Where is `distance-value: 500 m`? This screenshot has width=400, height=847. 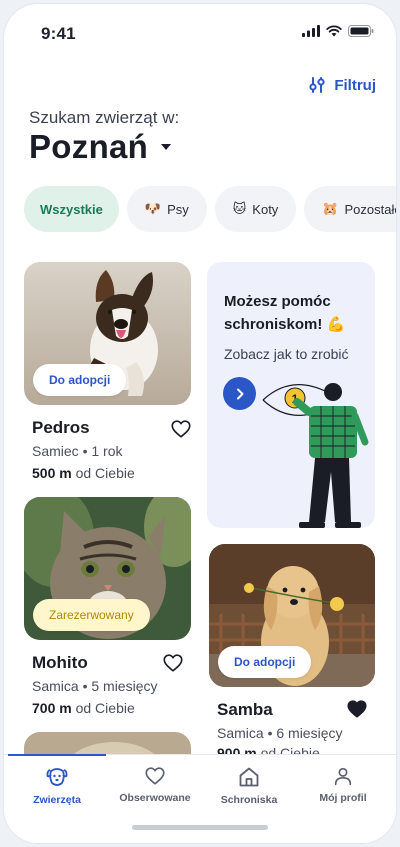 distance-value: 500 m is located at coordinates (52, 473).